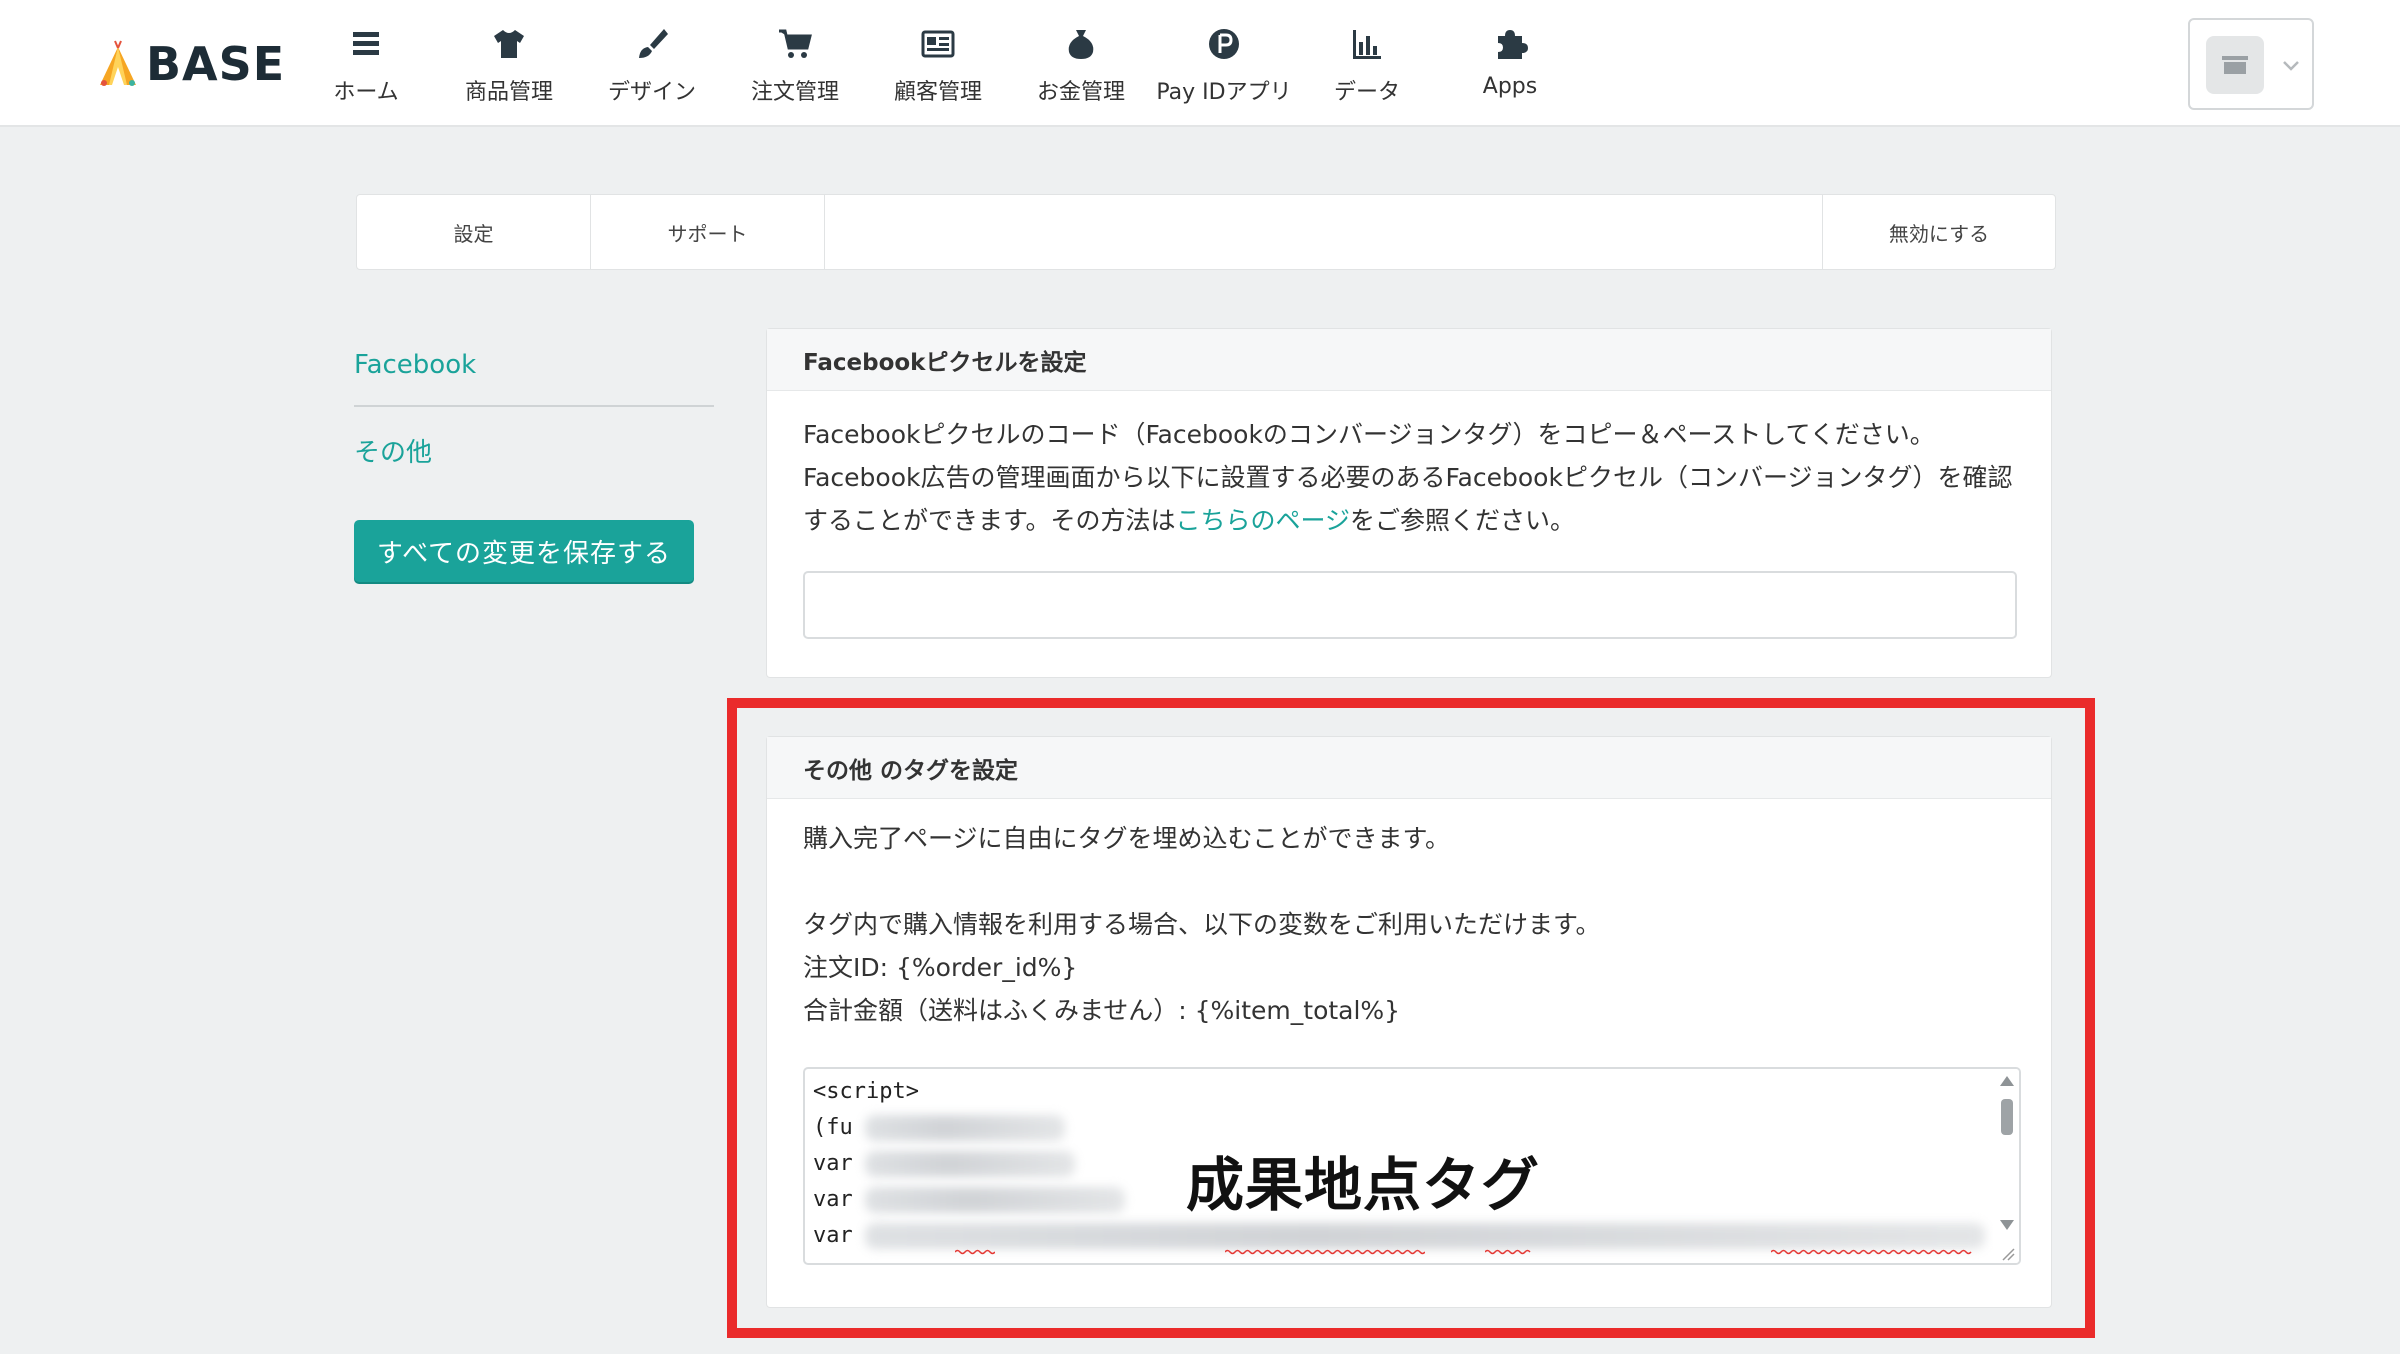 This screenshot has width=2400, height=1354. I want to click on bar-chart-icon, so click(1367, 44).